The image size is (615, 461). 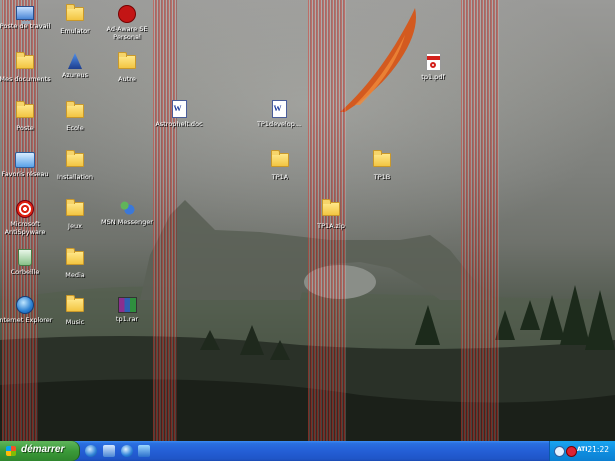 What do you see at coordinates (127, 208) in the screenshot?
I see `msn-messenger-icon` at bounding box center [127, 208].